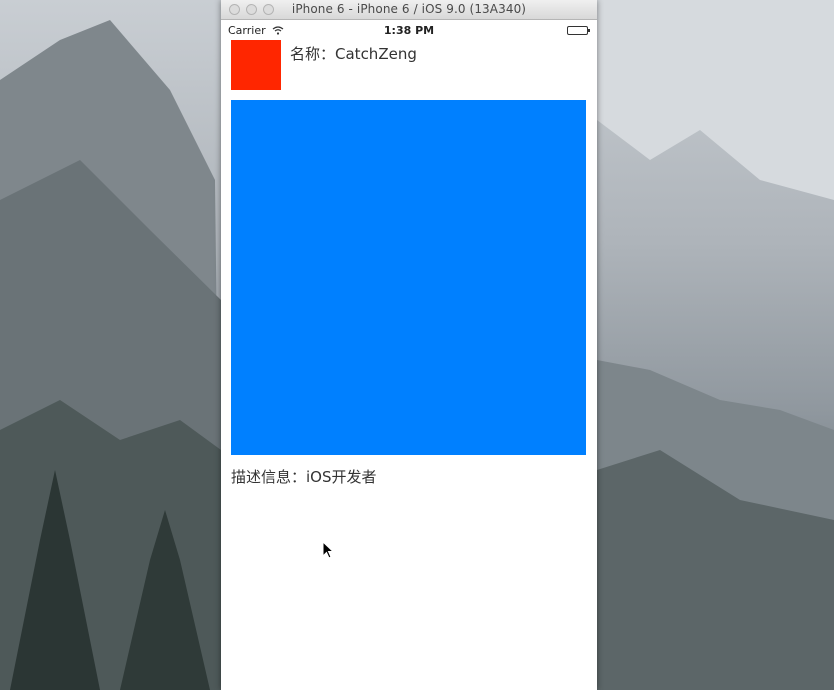 The width and height of the screenshot is (834, 690). What do you see at coordinates (328, 550) in the screenshot?
I see `mouse-cursor-icon` at bounding box center [328, 550].